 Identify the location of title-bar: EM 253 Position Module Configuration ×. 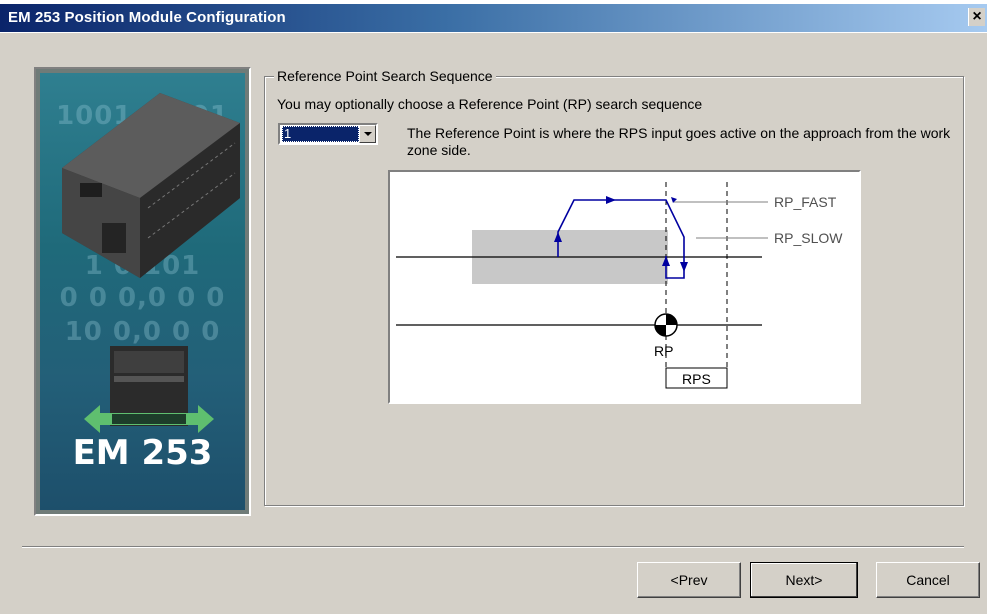
(493, 16).